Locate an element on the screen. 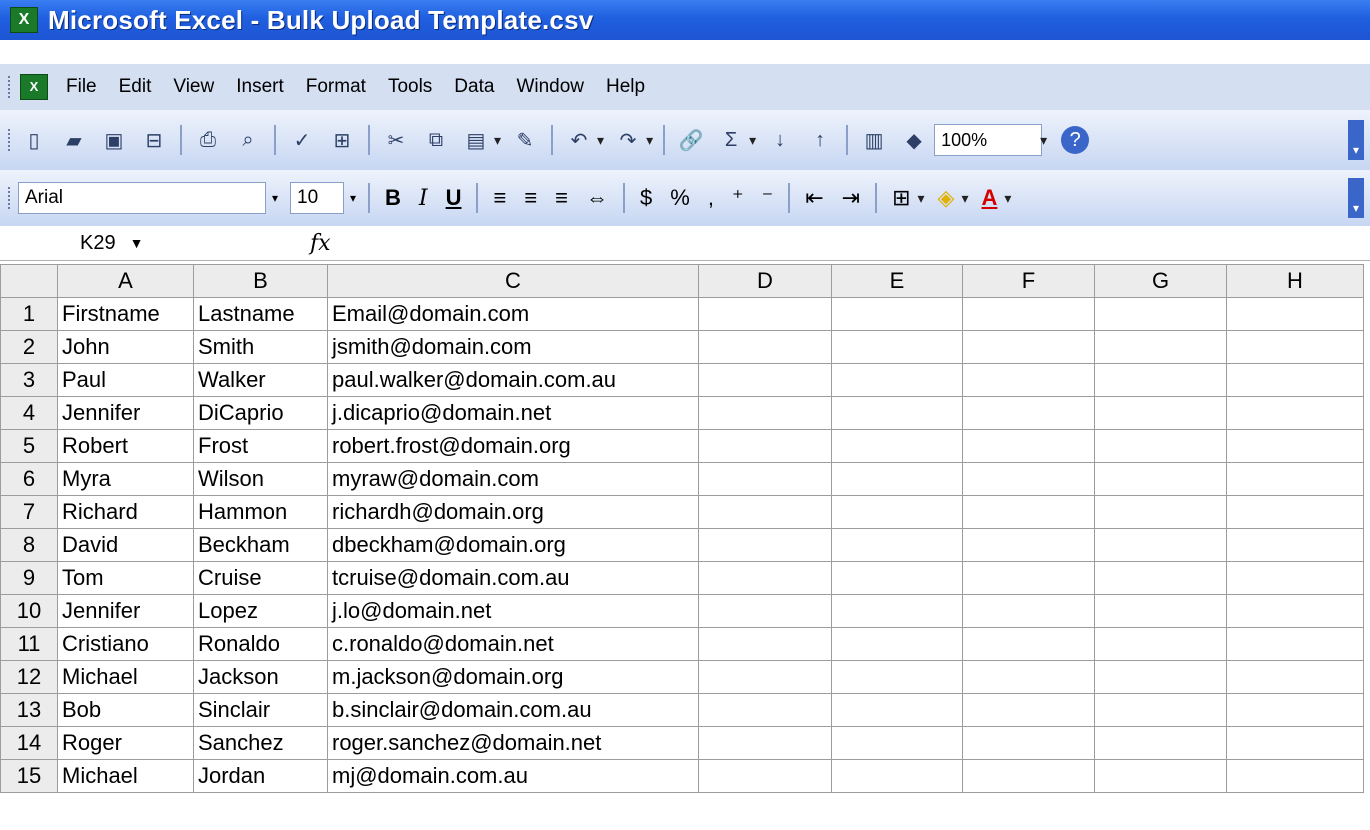 The image size is (1370, 830). cell-b: Frost is located at coordinates (260, 446).